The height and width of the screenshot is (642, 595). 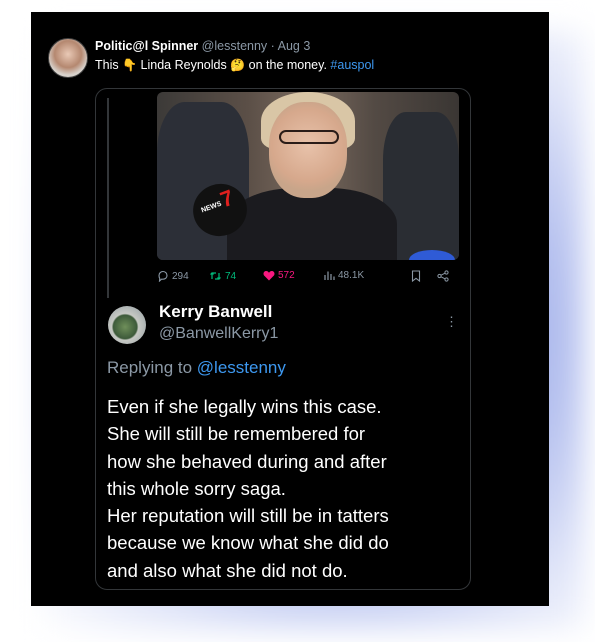 I want to click on views-button: 48.1K, so click(x=343, y=275).